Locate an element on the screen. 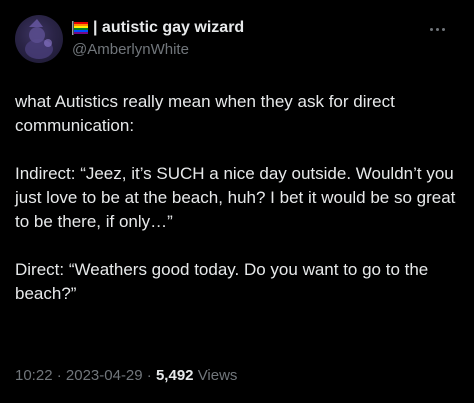  views-label: Views is located at coordinates (217, 375).